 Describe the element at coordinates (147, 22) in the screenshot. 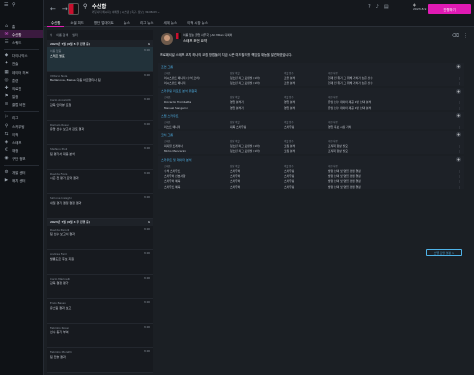

I see `tab: 리그 뉴스` at that location.